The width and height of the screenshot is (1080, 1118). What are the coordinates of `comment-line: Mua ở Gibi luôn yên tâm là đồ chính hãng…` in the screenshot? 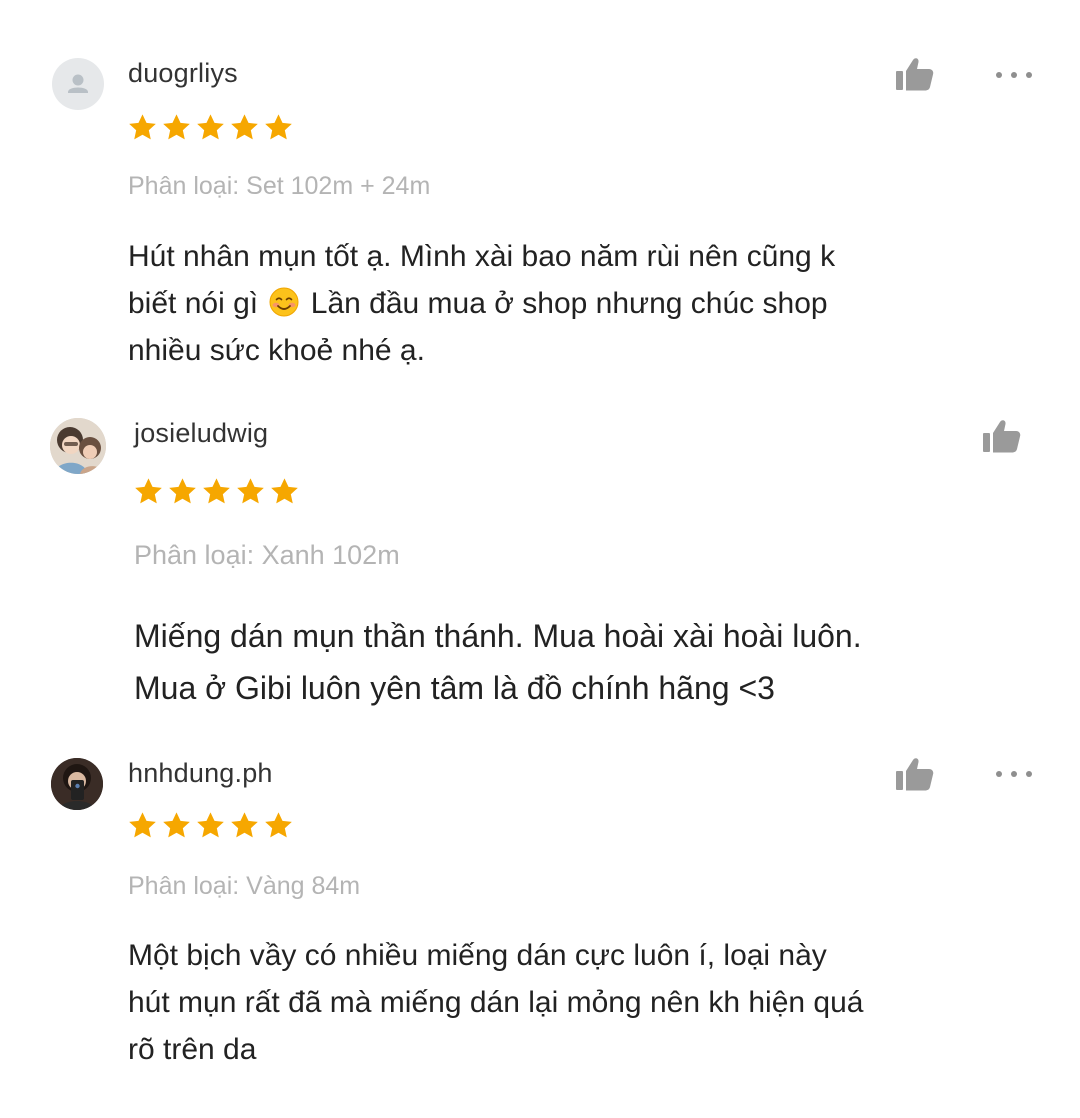 It's located at (454, 688).